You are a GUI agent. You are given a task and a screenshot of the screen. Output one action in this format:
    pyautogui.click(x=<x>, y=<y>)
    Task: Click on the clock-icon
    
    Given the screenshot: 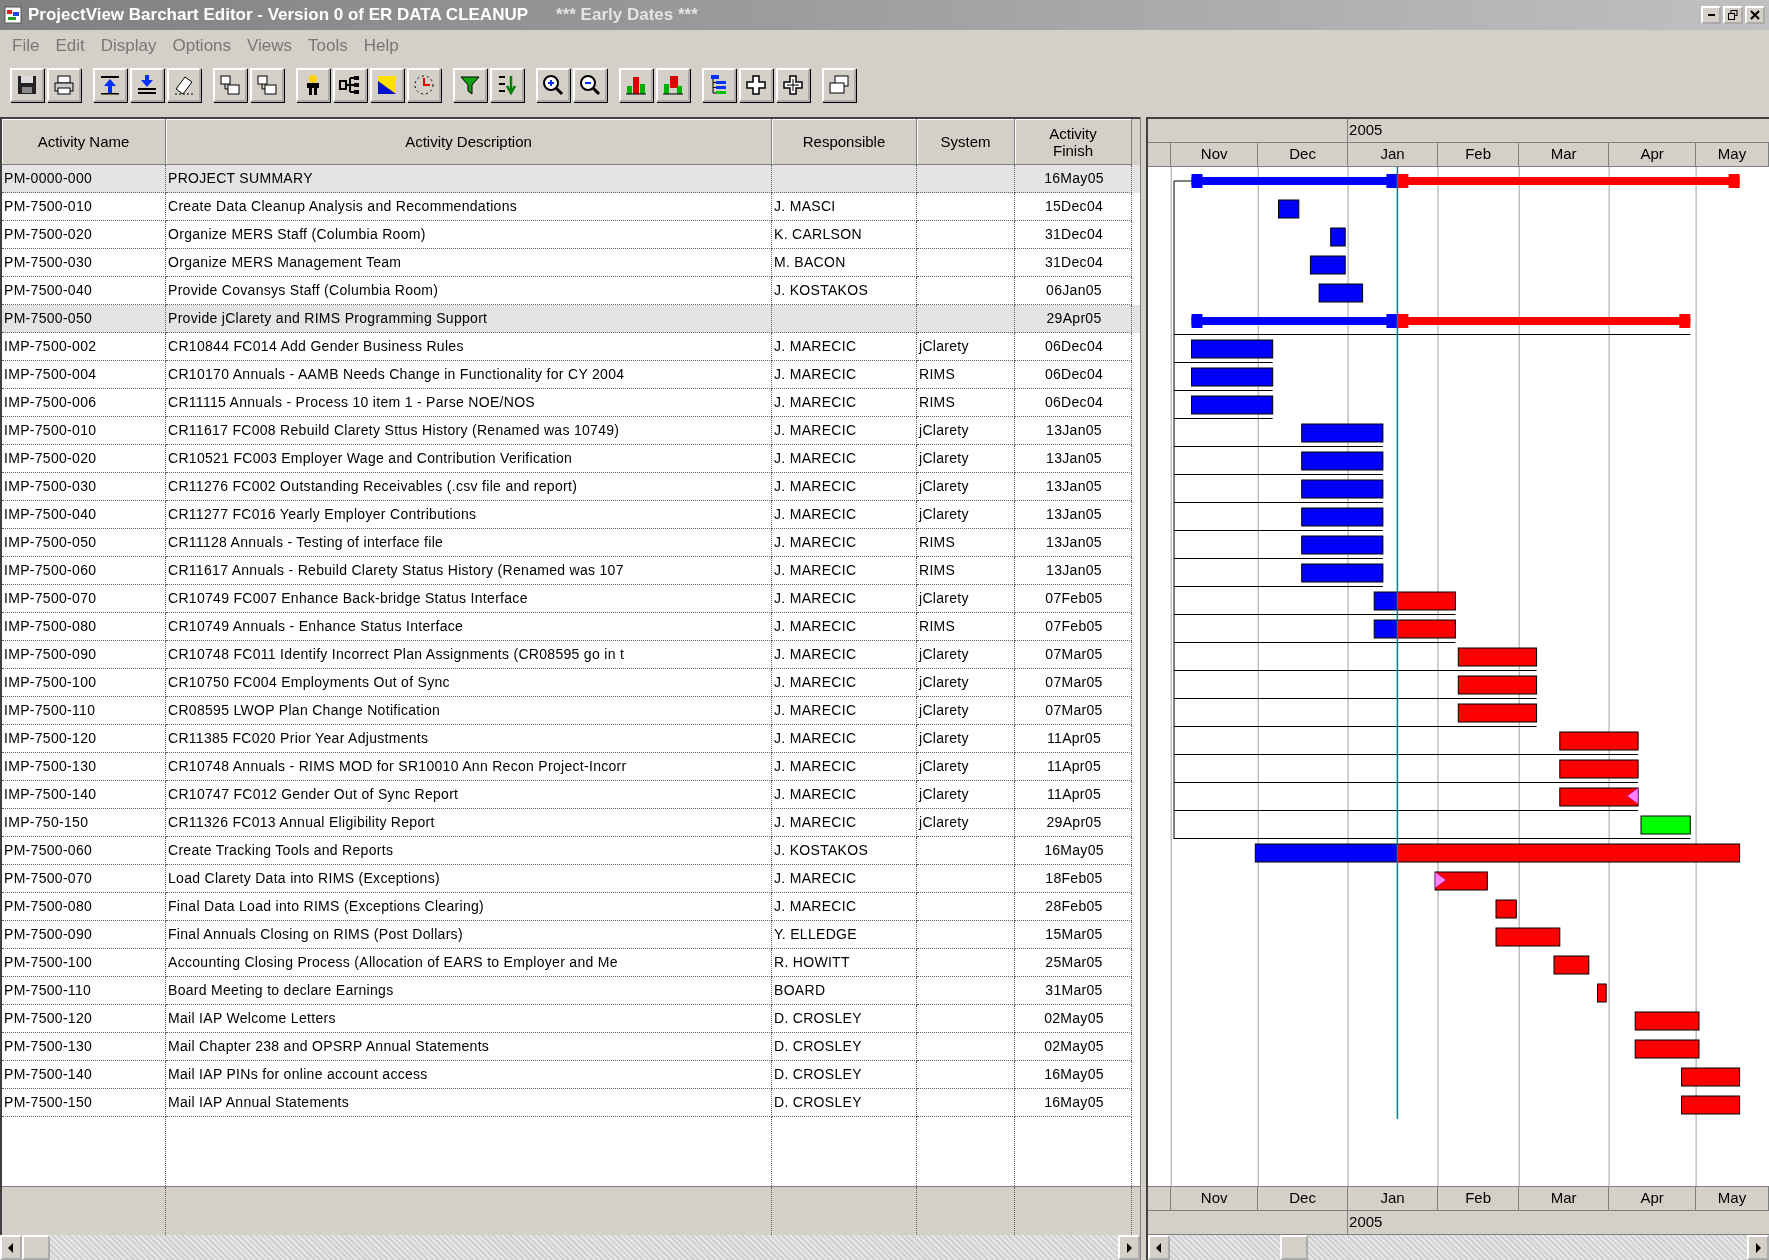 What is the action you would take?
    pyautogui.click(x=424, y=85)
    